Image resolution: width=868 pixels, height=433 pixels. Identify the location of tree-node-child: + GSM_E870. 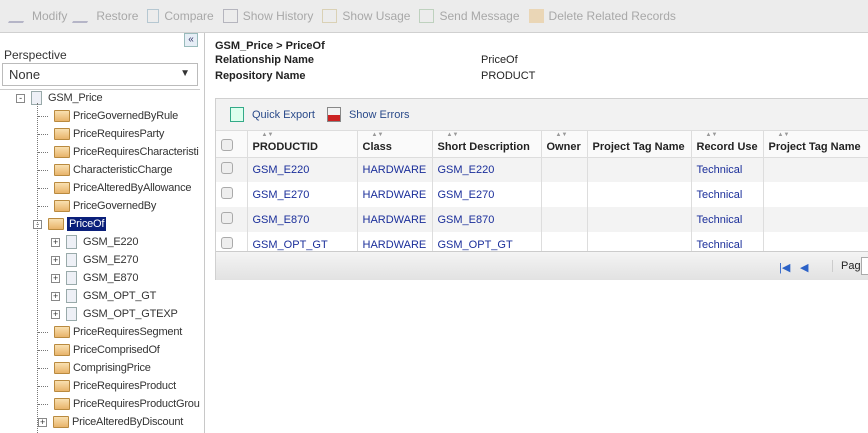
(94, 278).